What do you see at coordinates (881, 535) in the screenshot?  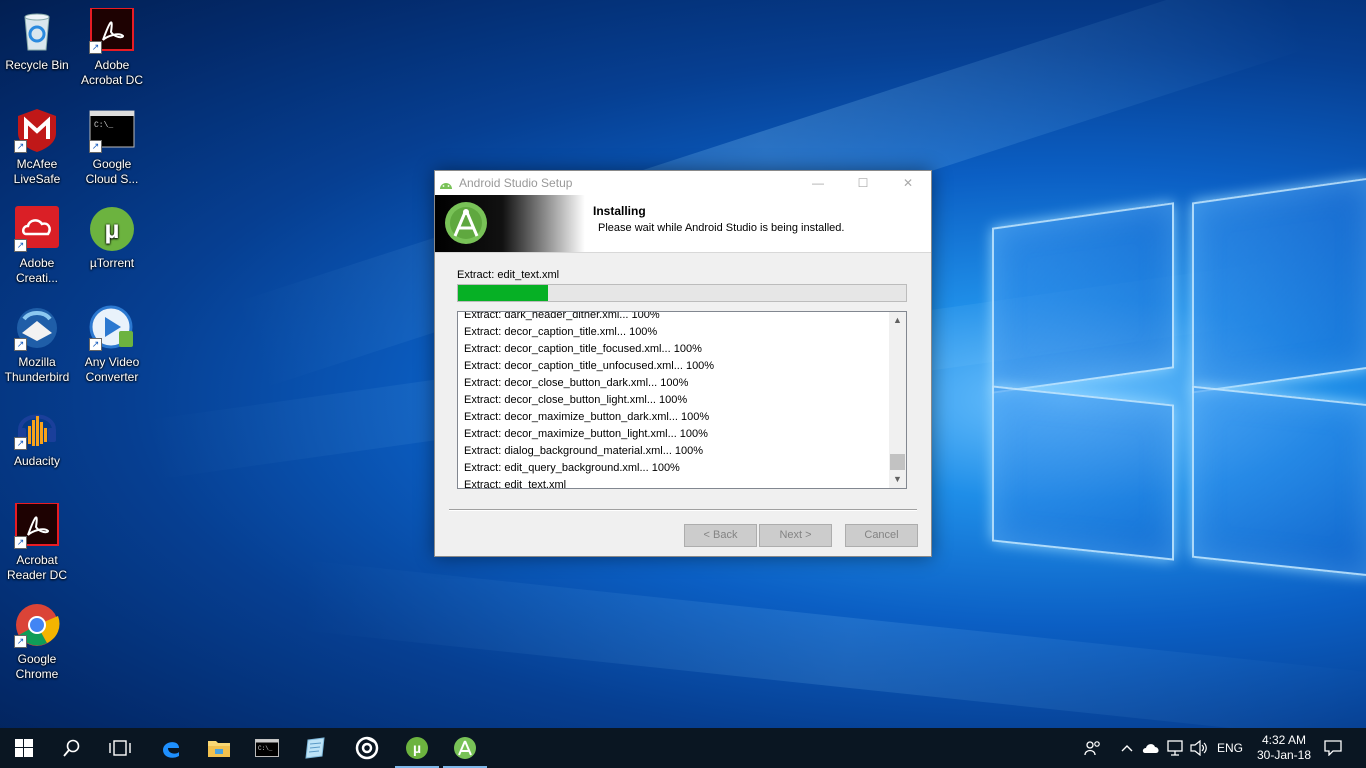 I see `cancel-button: Cancel` at bounding box center [881, 535].